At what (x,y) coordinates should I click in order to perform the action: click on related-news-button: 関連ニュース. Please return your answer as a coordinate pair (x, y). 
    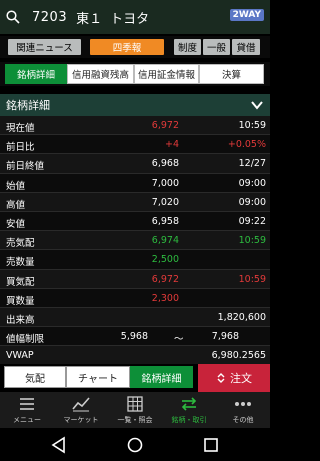
    Looking at the image, I should click on (44, 47).